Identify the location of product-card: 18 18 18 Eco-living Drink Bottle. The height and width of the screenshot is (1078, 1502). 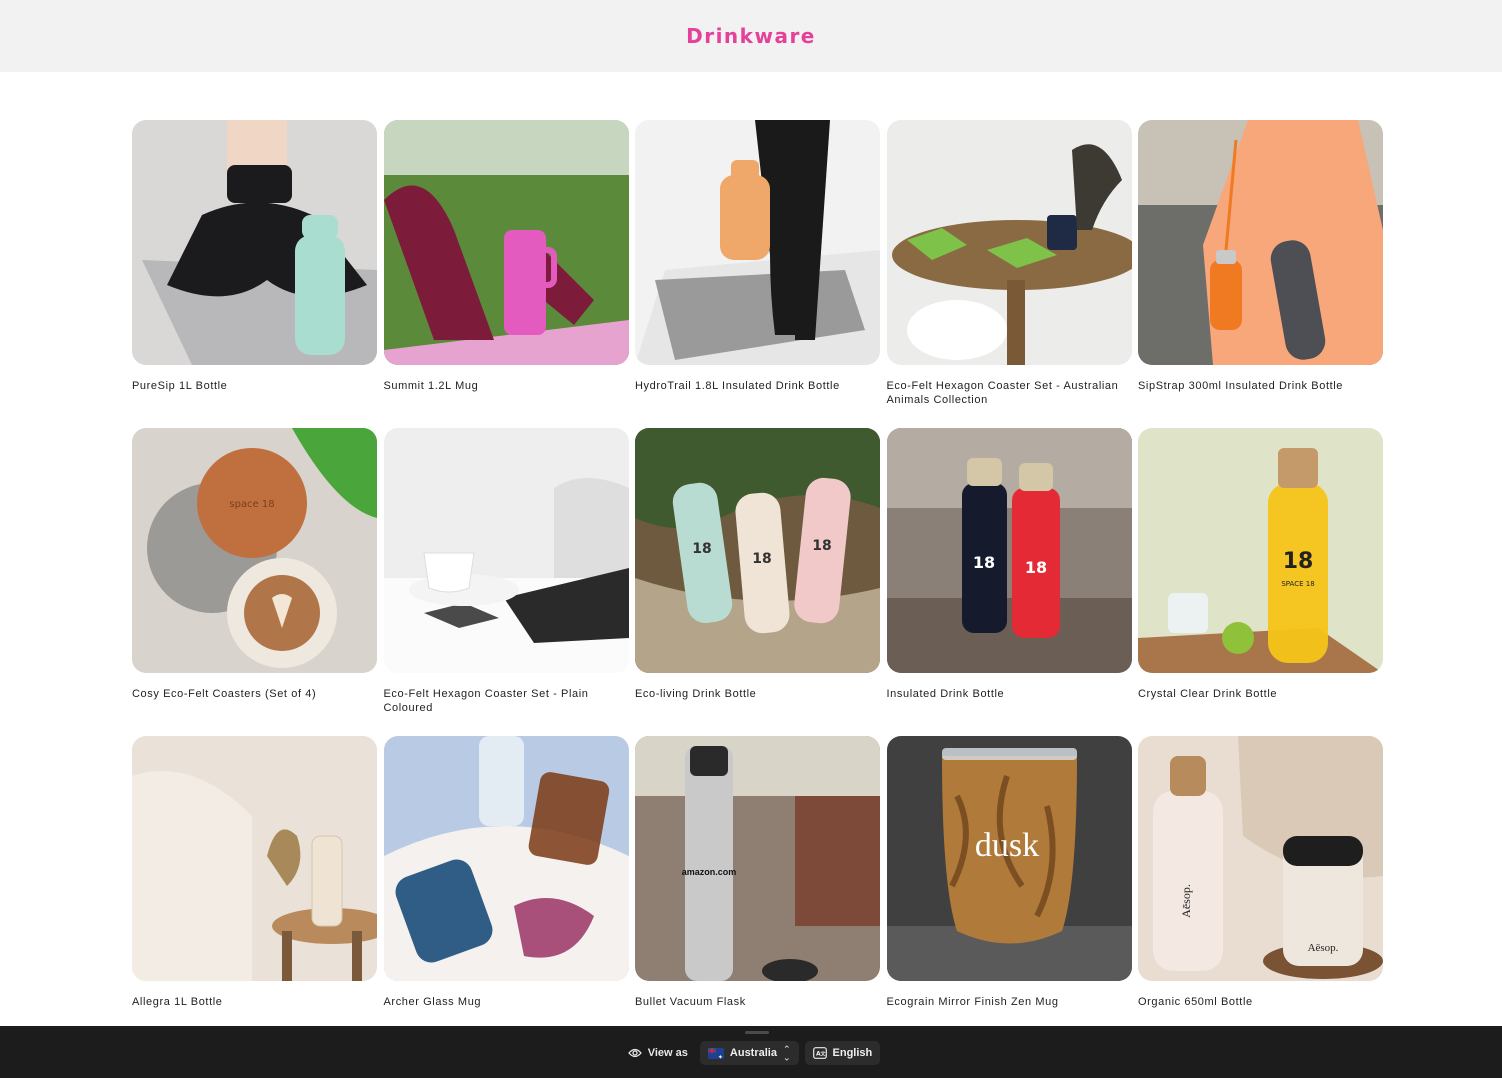
(757, 582).